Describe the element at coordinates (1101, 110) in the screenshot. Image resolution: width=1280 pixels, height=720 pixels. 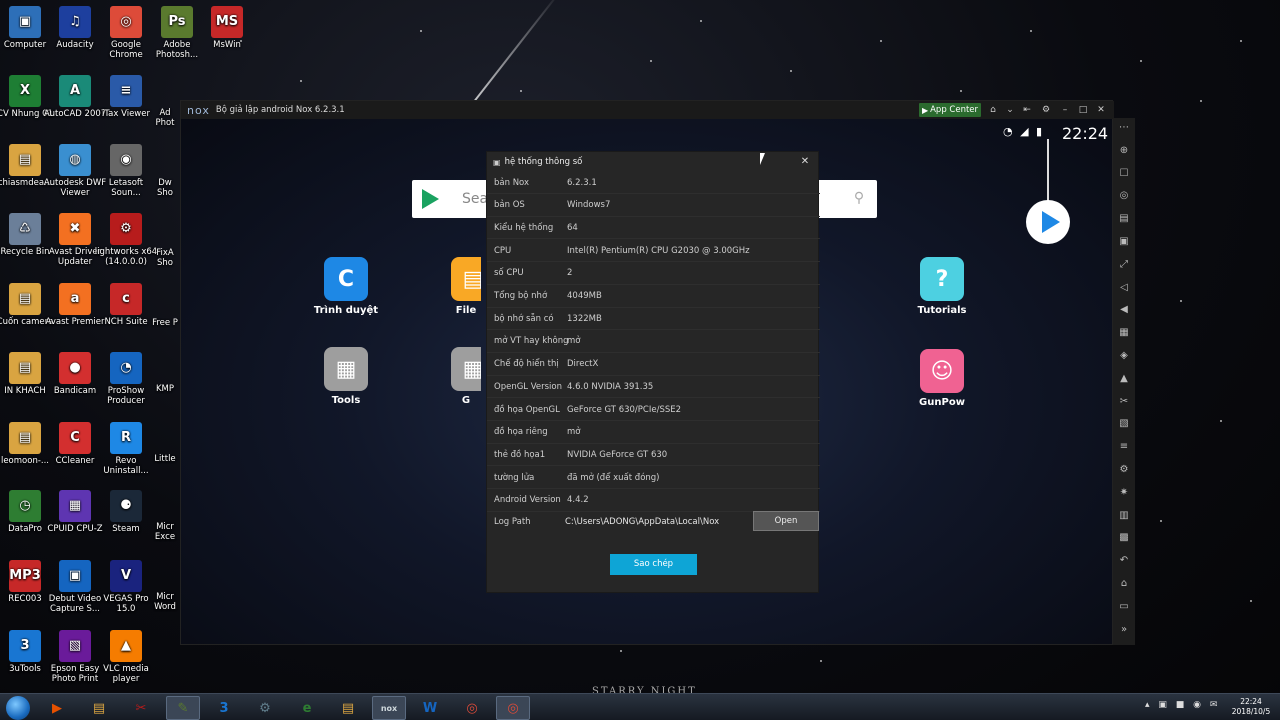
I see `close-icon: ✕` at that location.